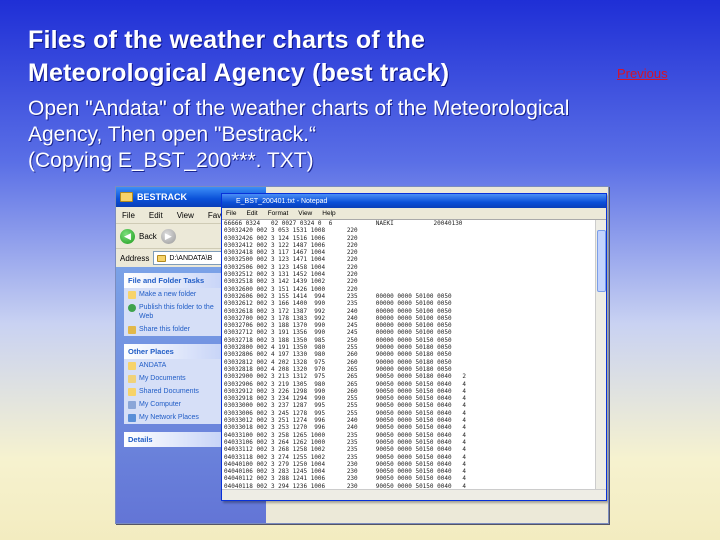 This screenshot has width=720, height=540. What do you see at coordinates (127, 236) in the screenshot?
I see `back-arrow-icon: ◀` at bounding box center [127, 236].